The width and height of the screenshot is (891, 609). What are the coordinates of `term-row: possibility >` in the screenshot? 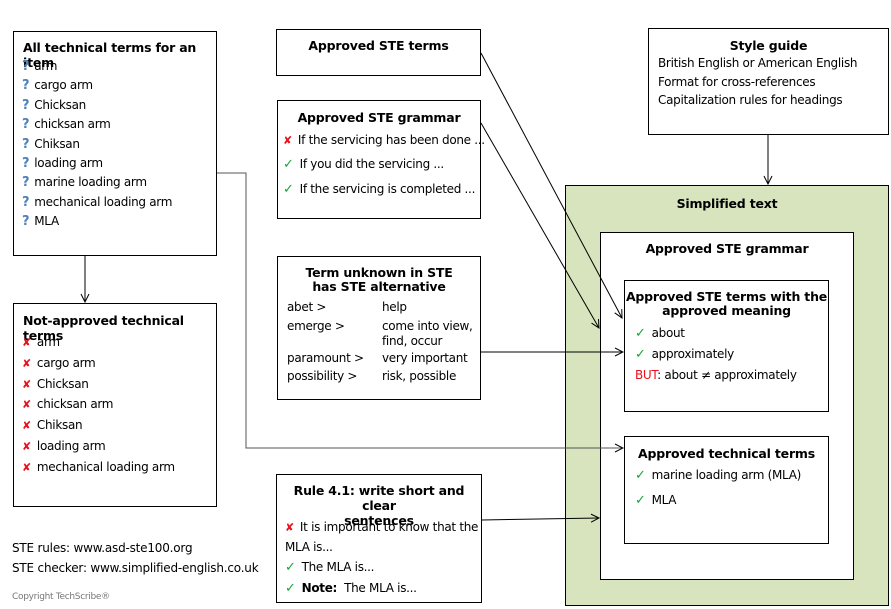 It's located at (322, 376).